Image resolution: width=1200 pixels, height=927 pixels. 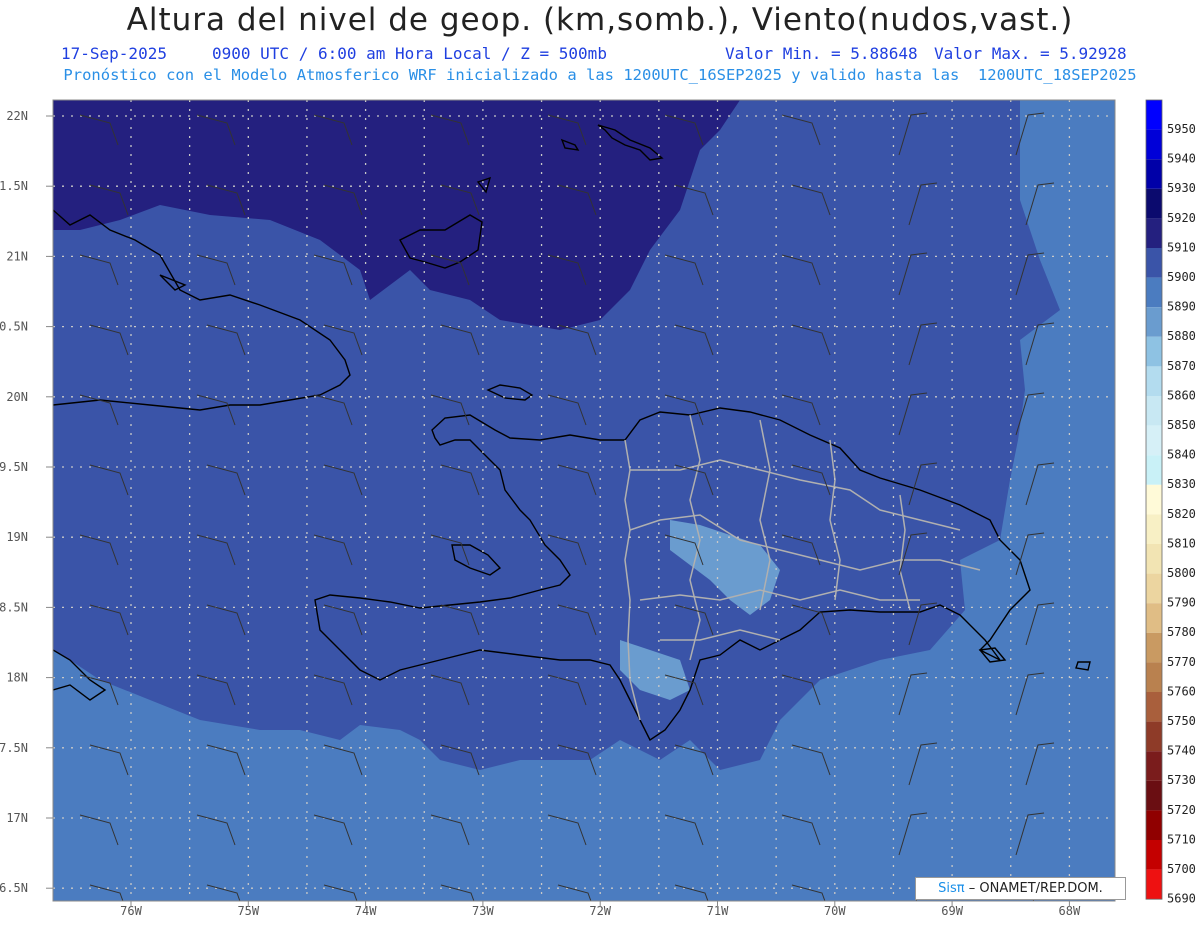 What do you see at coordinates (1181, 691) in the screenshot?
I see `colorbar-label: 5760` at bounding box center [1181, 691].